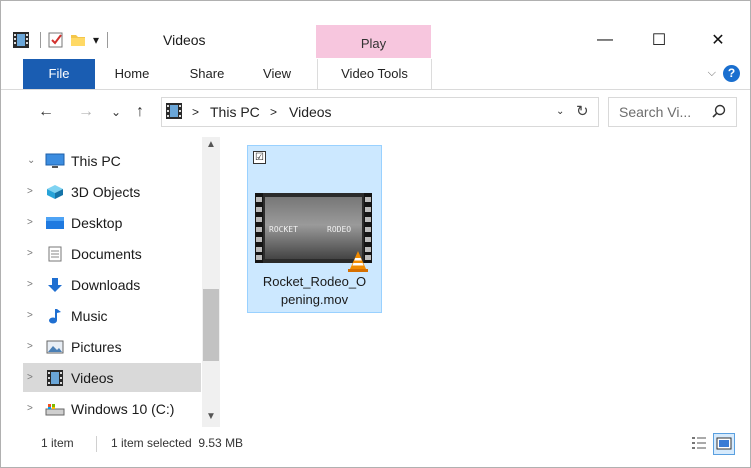 This screenshot has height=468, width=751. Describe the element at coordinates (211, 144) in the screenshot. I see `scroll-up-icon: ▲` at that location.